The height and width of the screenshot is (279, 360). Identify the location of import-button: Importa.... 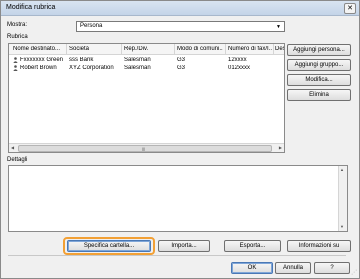
(184, 246).